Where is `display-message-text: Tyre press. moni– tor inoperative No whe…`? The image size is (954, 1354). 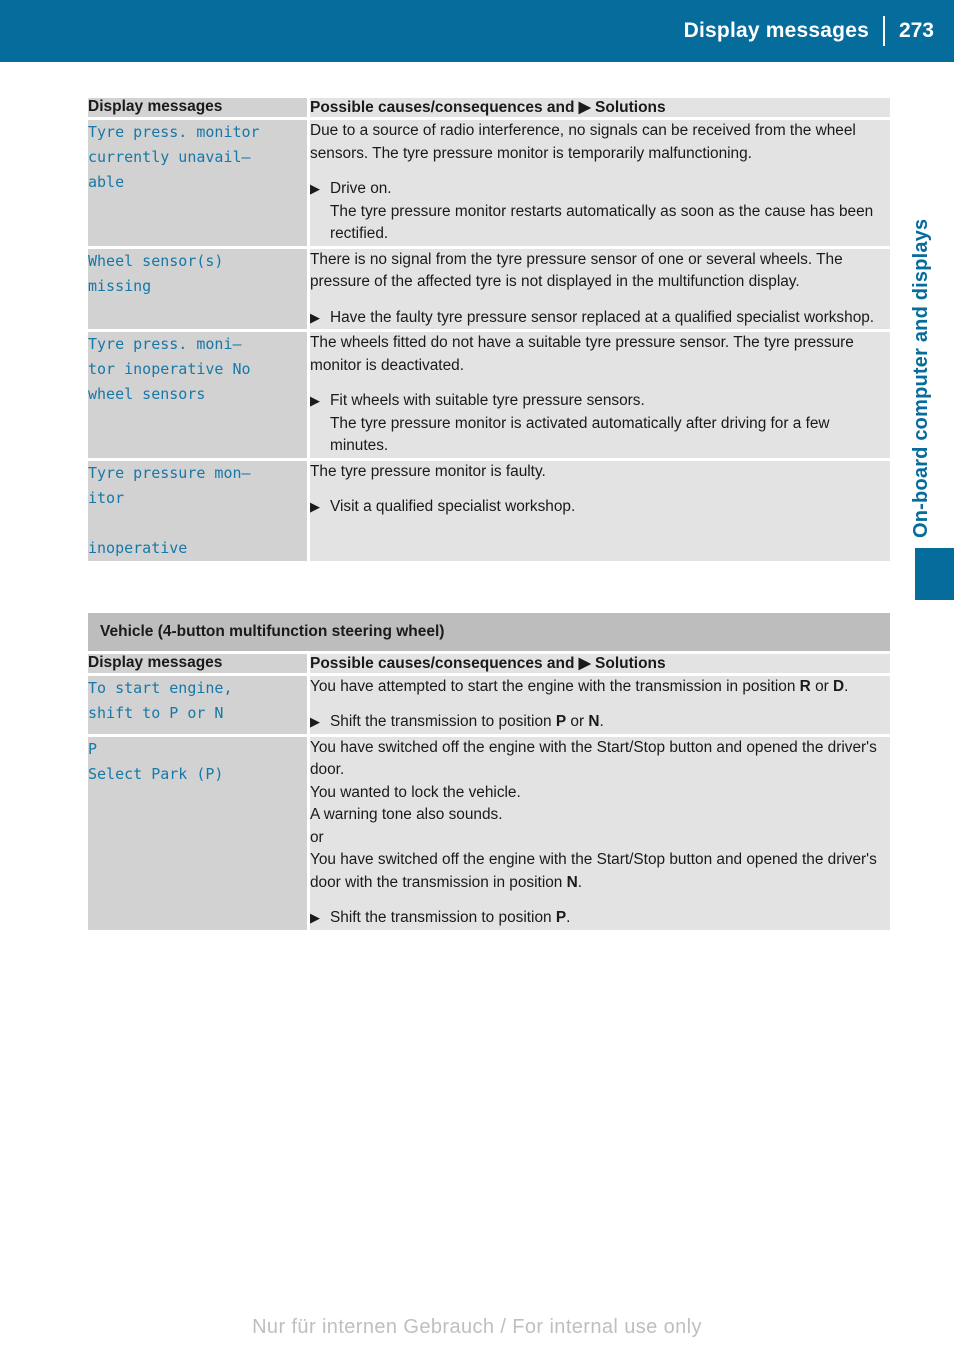
display-message-text: Tyre press. moni– tor inoperative No whe… is located at coordinates (197, 395).